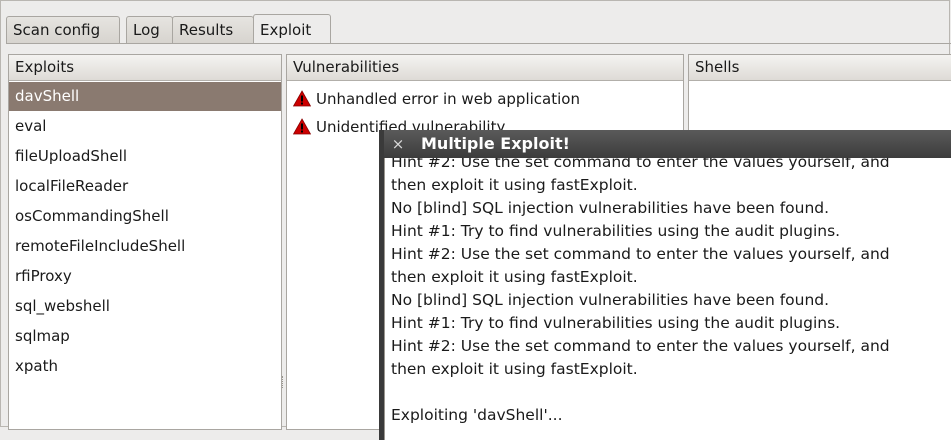  Describe the element at coordinates (145, 186) in the screenshot. I see `exploit-item-localfilereader: localFileReader` at that location.